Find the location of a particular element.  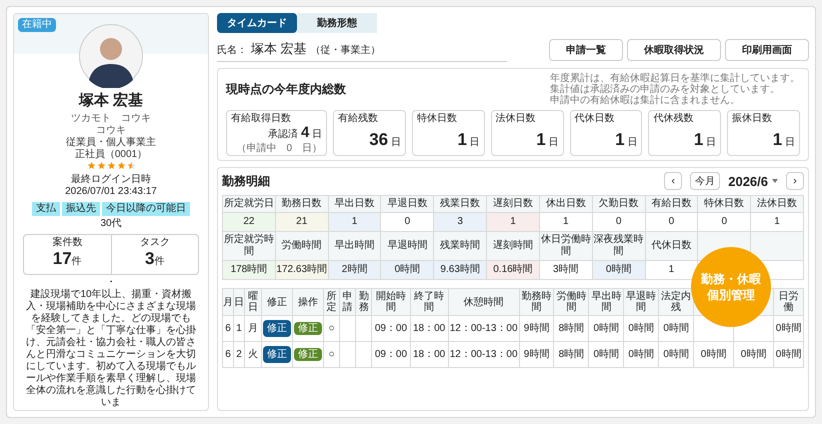

column-header: 遅刻時間 is located at coordinates (512, 245).